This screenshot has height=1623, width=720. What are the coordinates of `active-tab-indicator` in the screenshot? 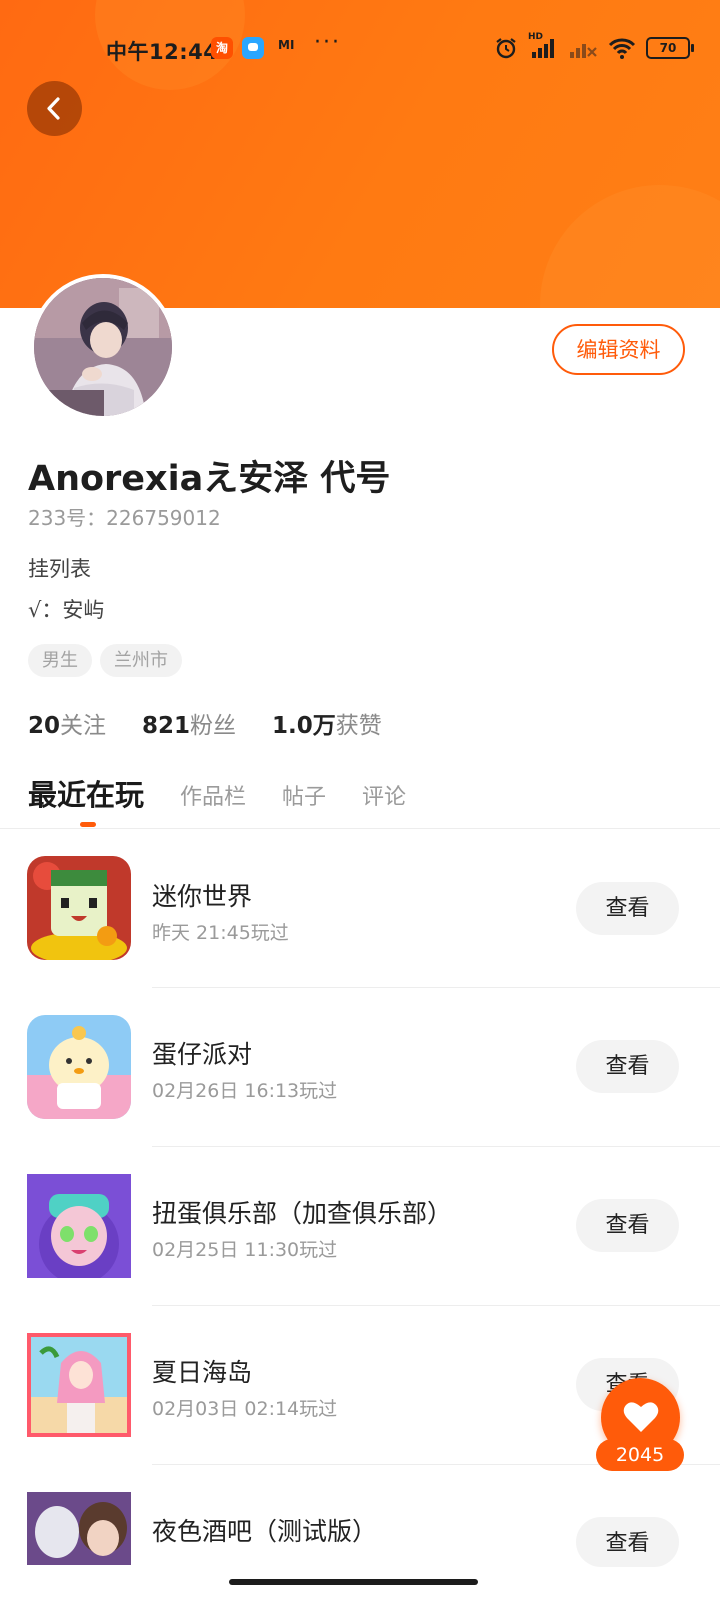 It's located at (88, 824).